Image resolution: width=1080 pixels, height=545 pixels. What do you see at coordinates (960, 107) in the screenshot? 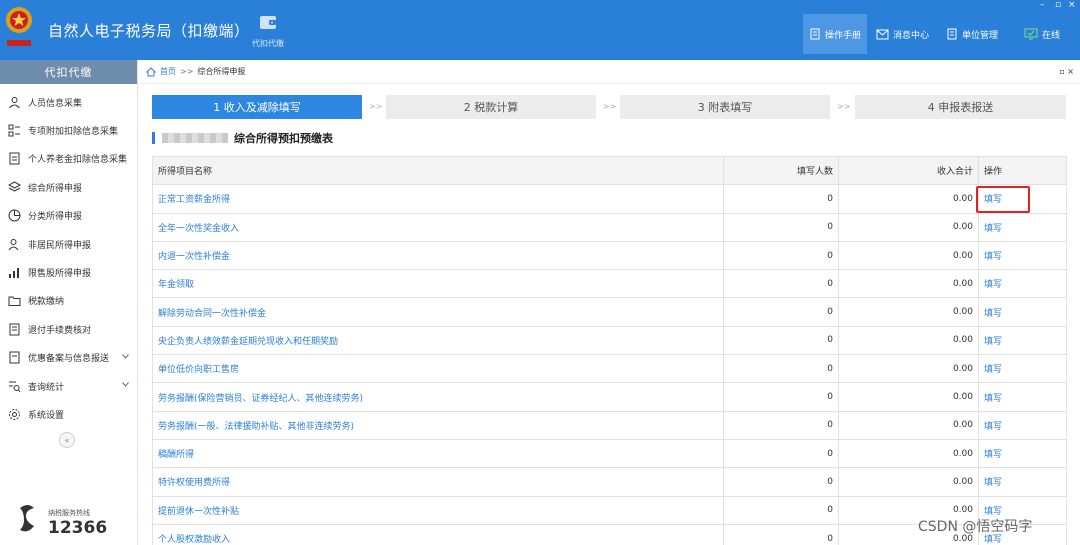
I see `step-report-submit: 4 申报表报送` at bounding box center [960, 107].